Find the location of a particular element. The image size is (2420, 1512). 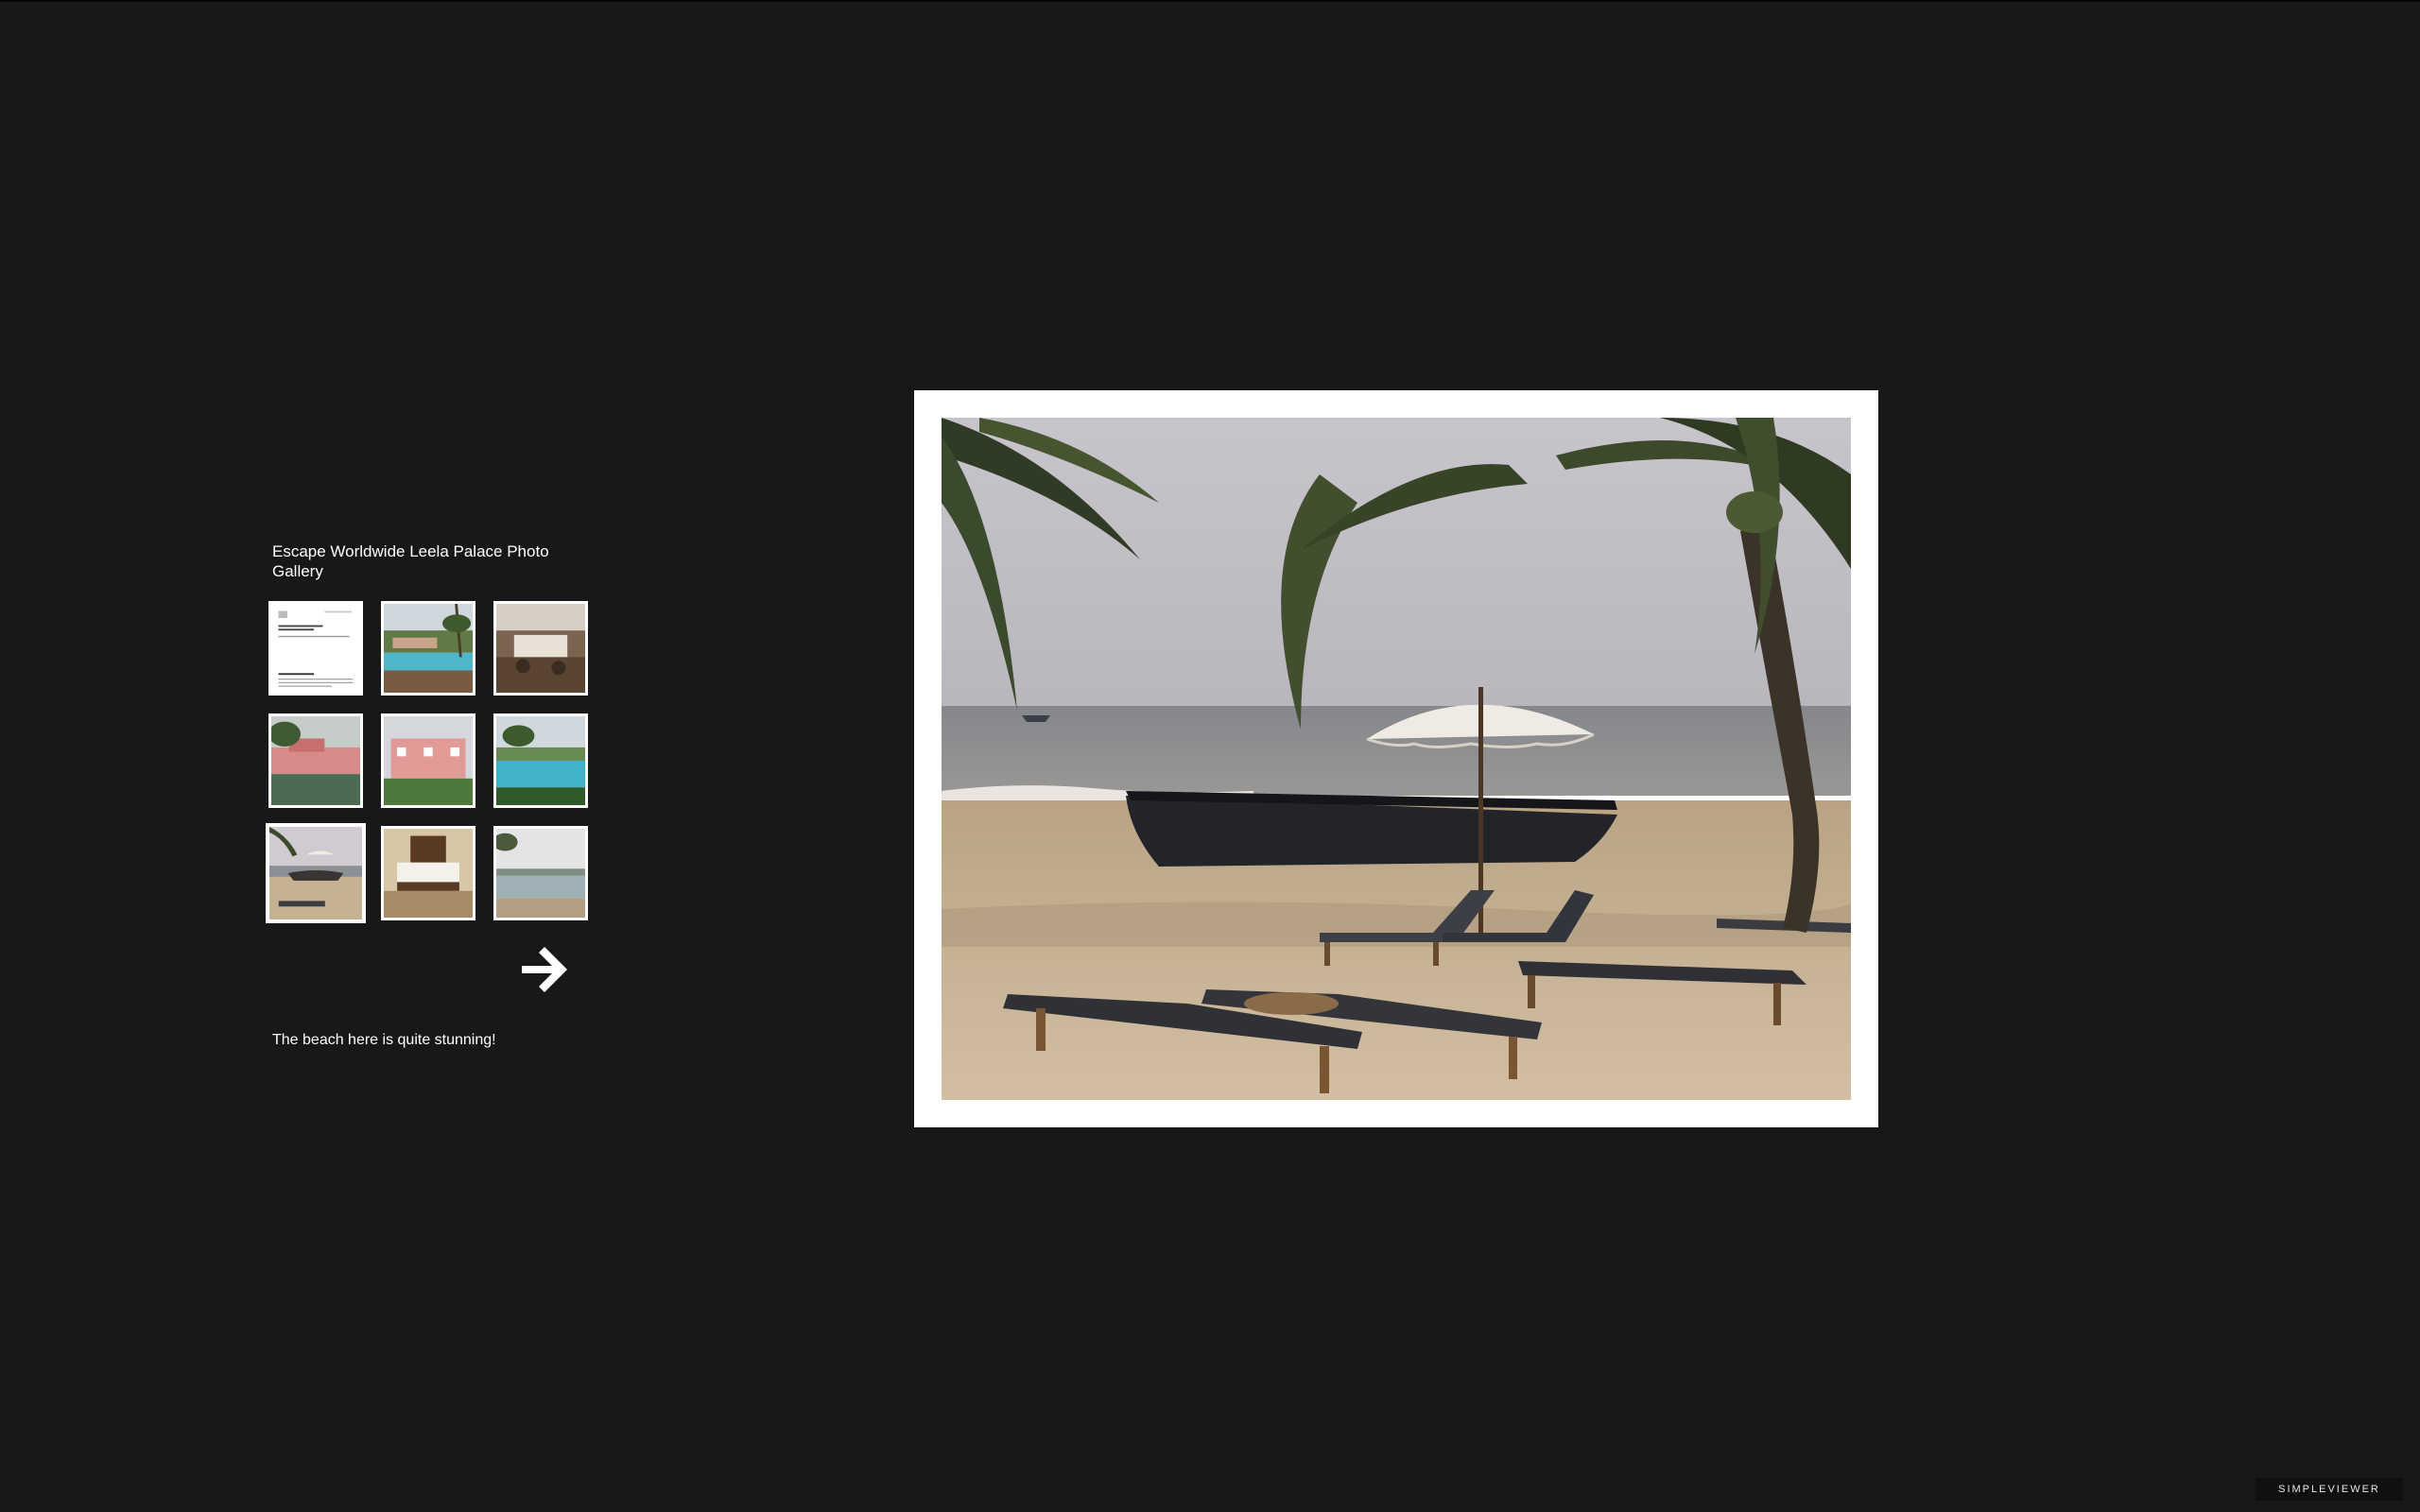

next-page-button is located at coordinates (544, 969).